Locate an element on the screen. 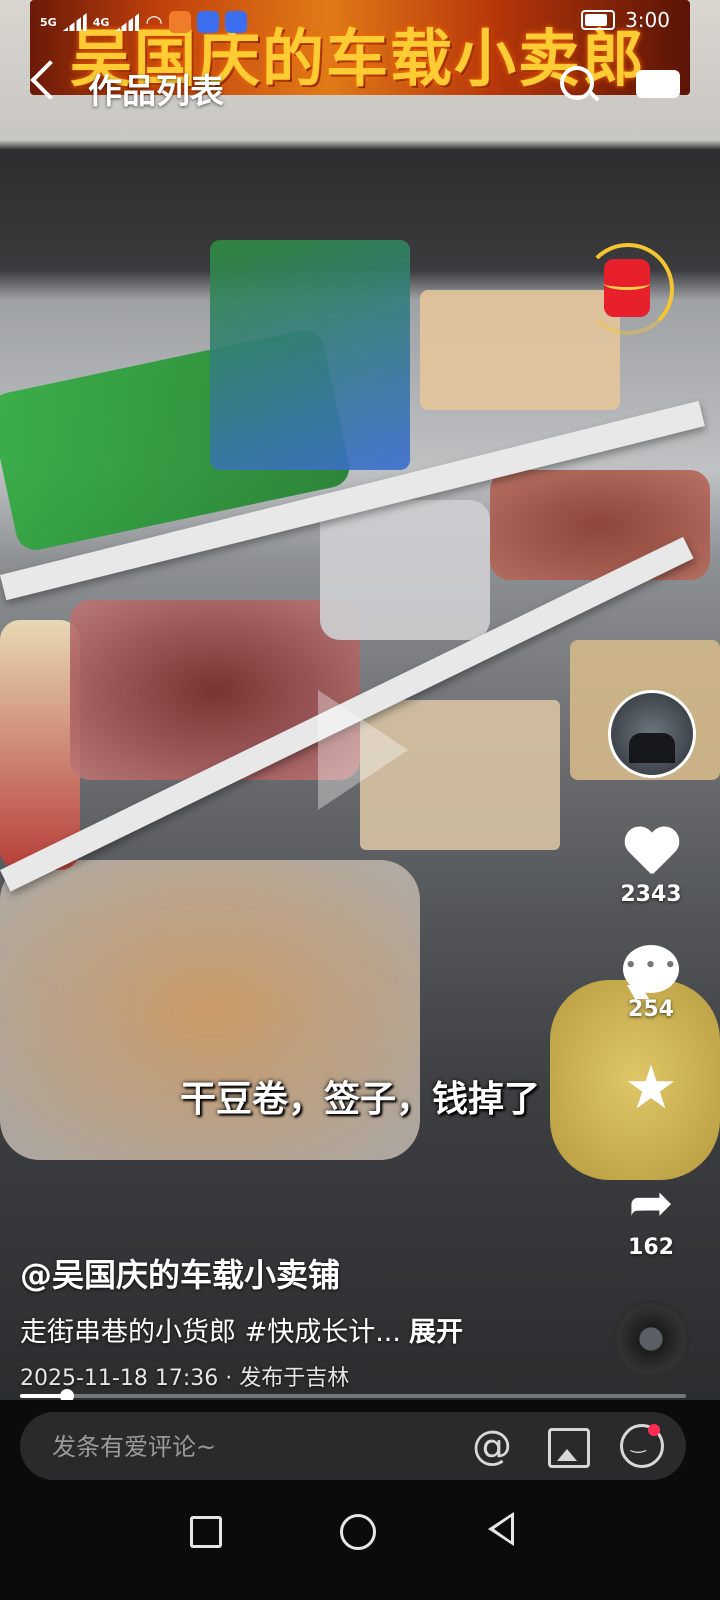 This screenshot has width=720, height=1600. video-subtitle: 干豆卷，签子，钱掉了 is located at coordinates (359, 1099).